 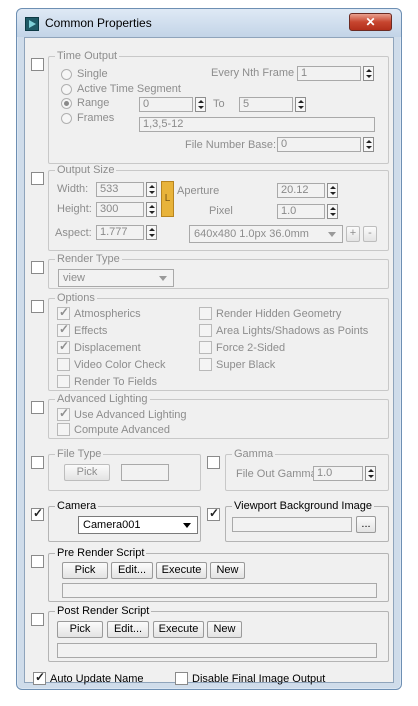 I want to click on height-spinner, so click(x=151, y=209).